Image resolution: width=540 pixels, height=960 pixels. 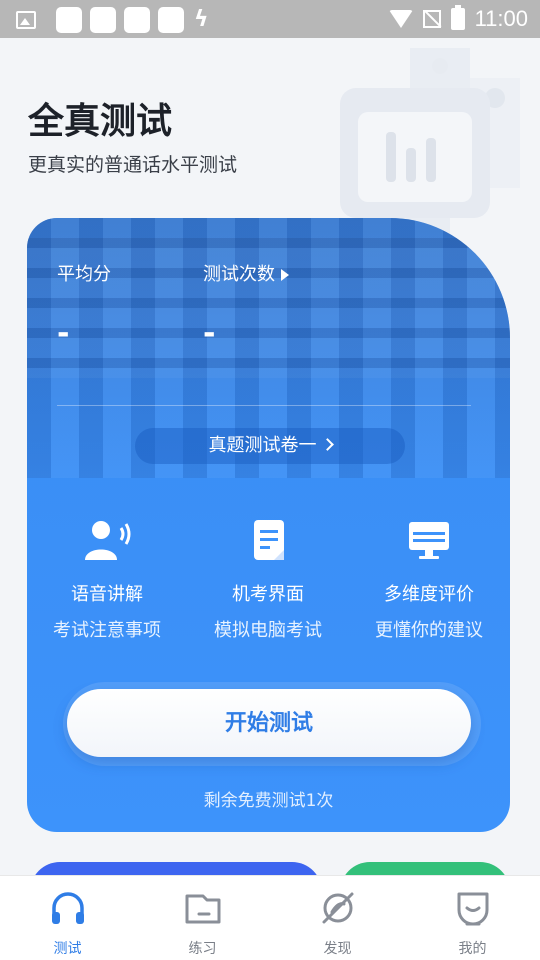 What do you see at coordinates (431, 19) in the screenshot?
I see `no-signal-icon` at bounding box center [431, 19].